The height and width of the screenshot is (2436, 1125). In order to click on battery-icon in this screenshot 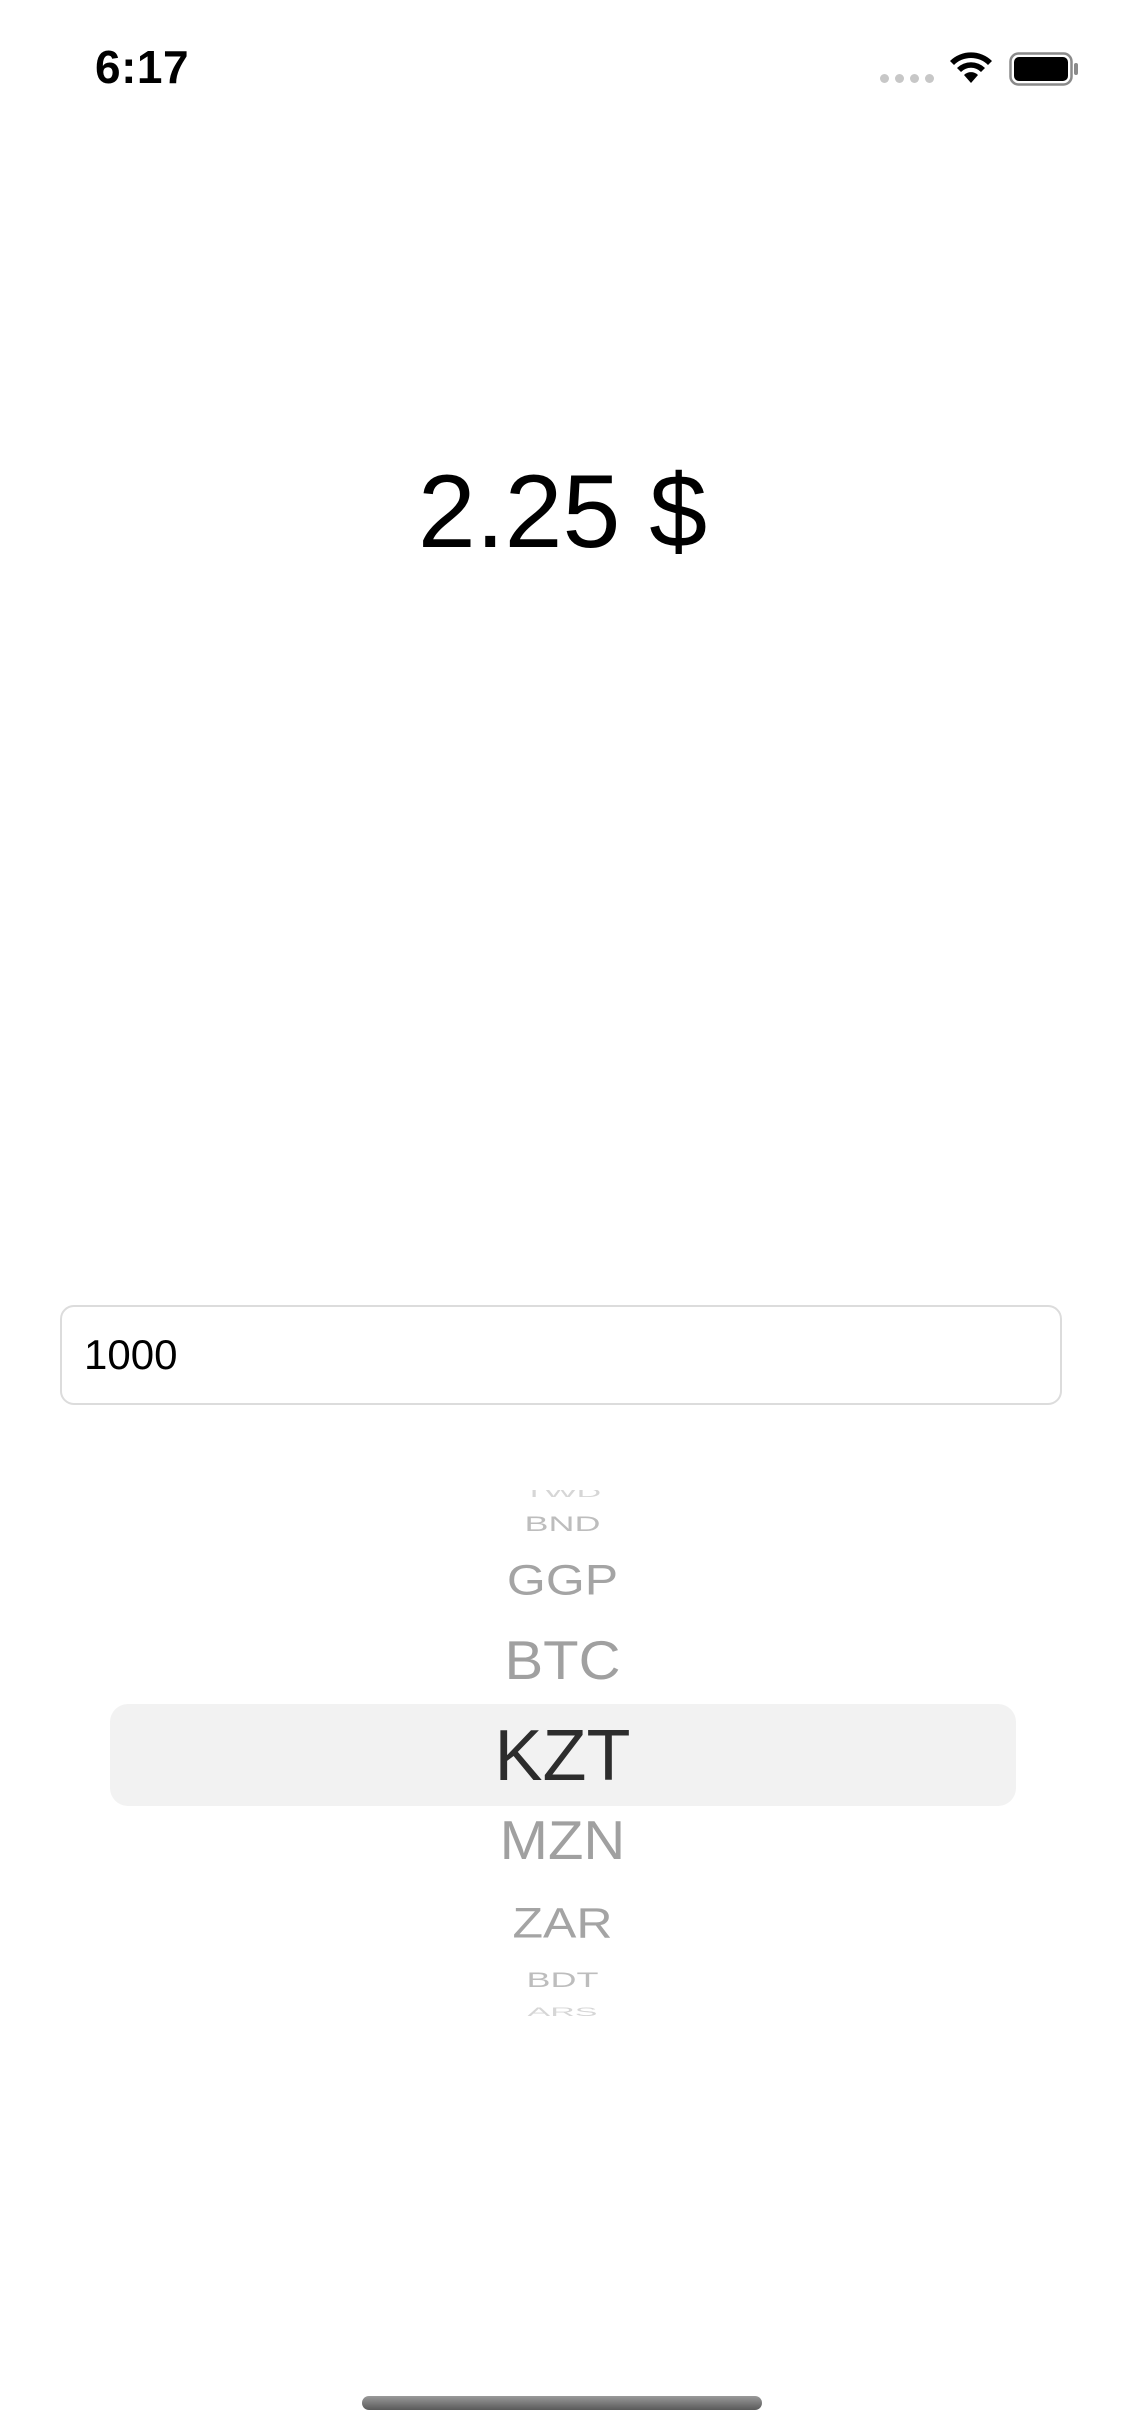, I will do `click(1043, 69)`.